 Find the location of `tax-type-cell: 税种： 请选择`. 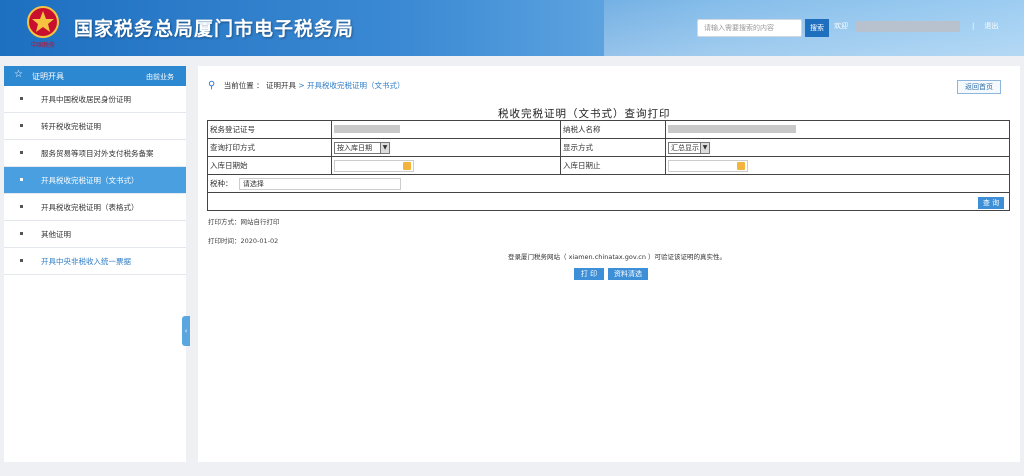

tax-type-cell: 税种： 请选择 is located at coordinates (608, 183).